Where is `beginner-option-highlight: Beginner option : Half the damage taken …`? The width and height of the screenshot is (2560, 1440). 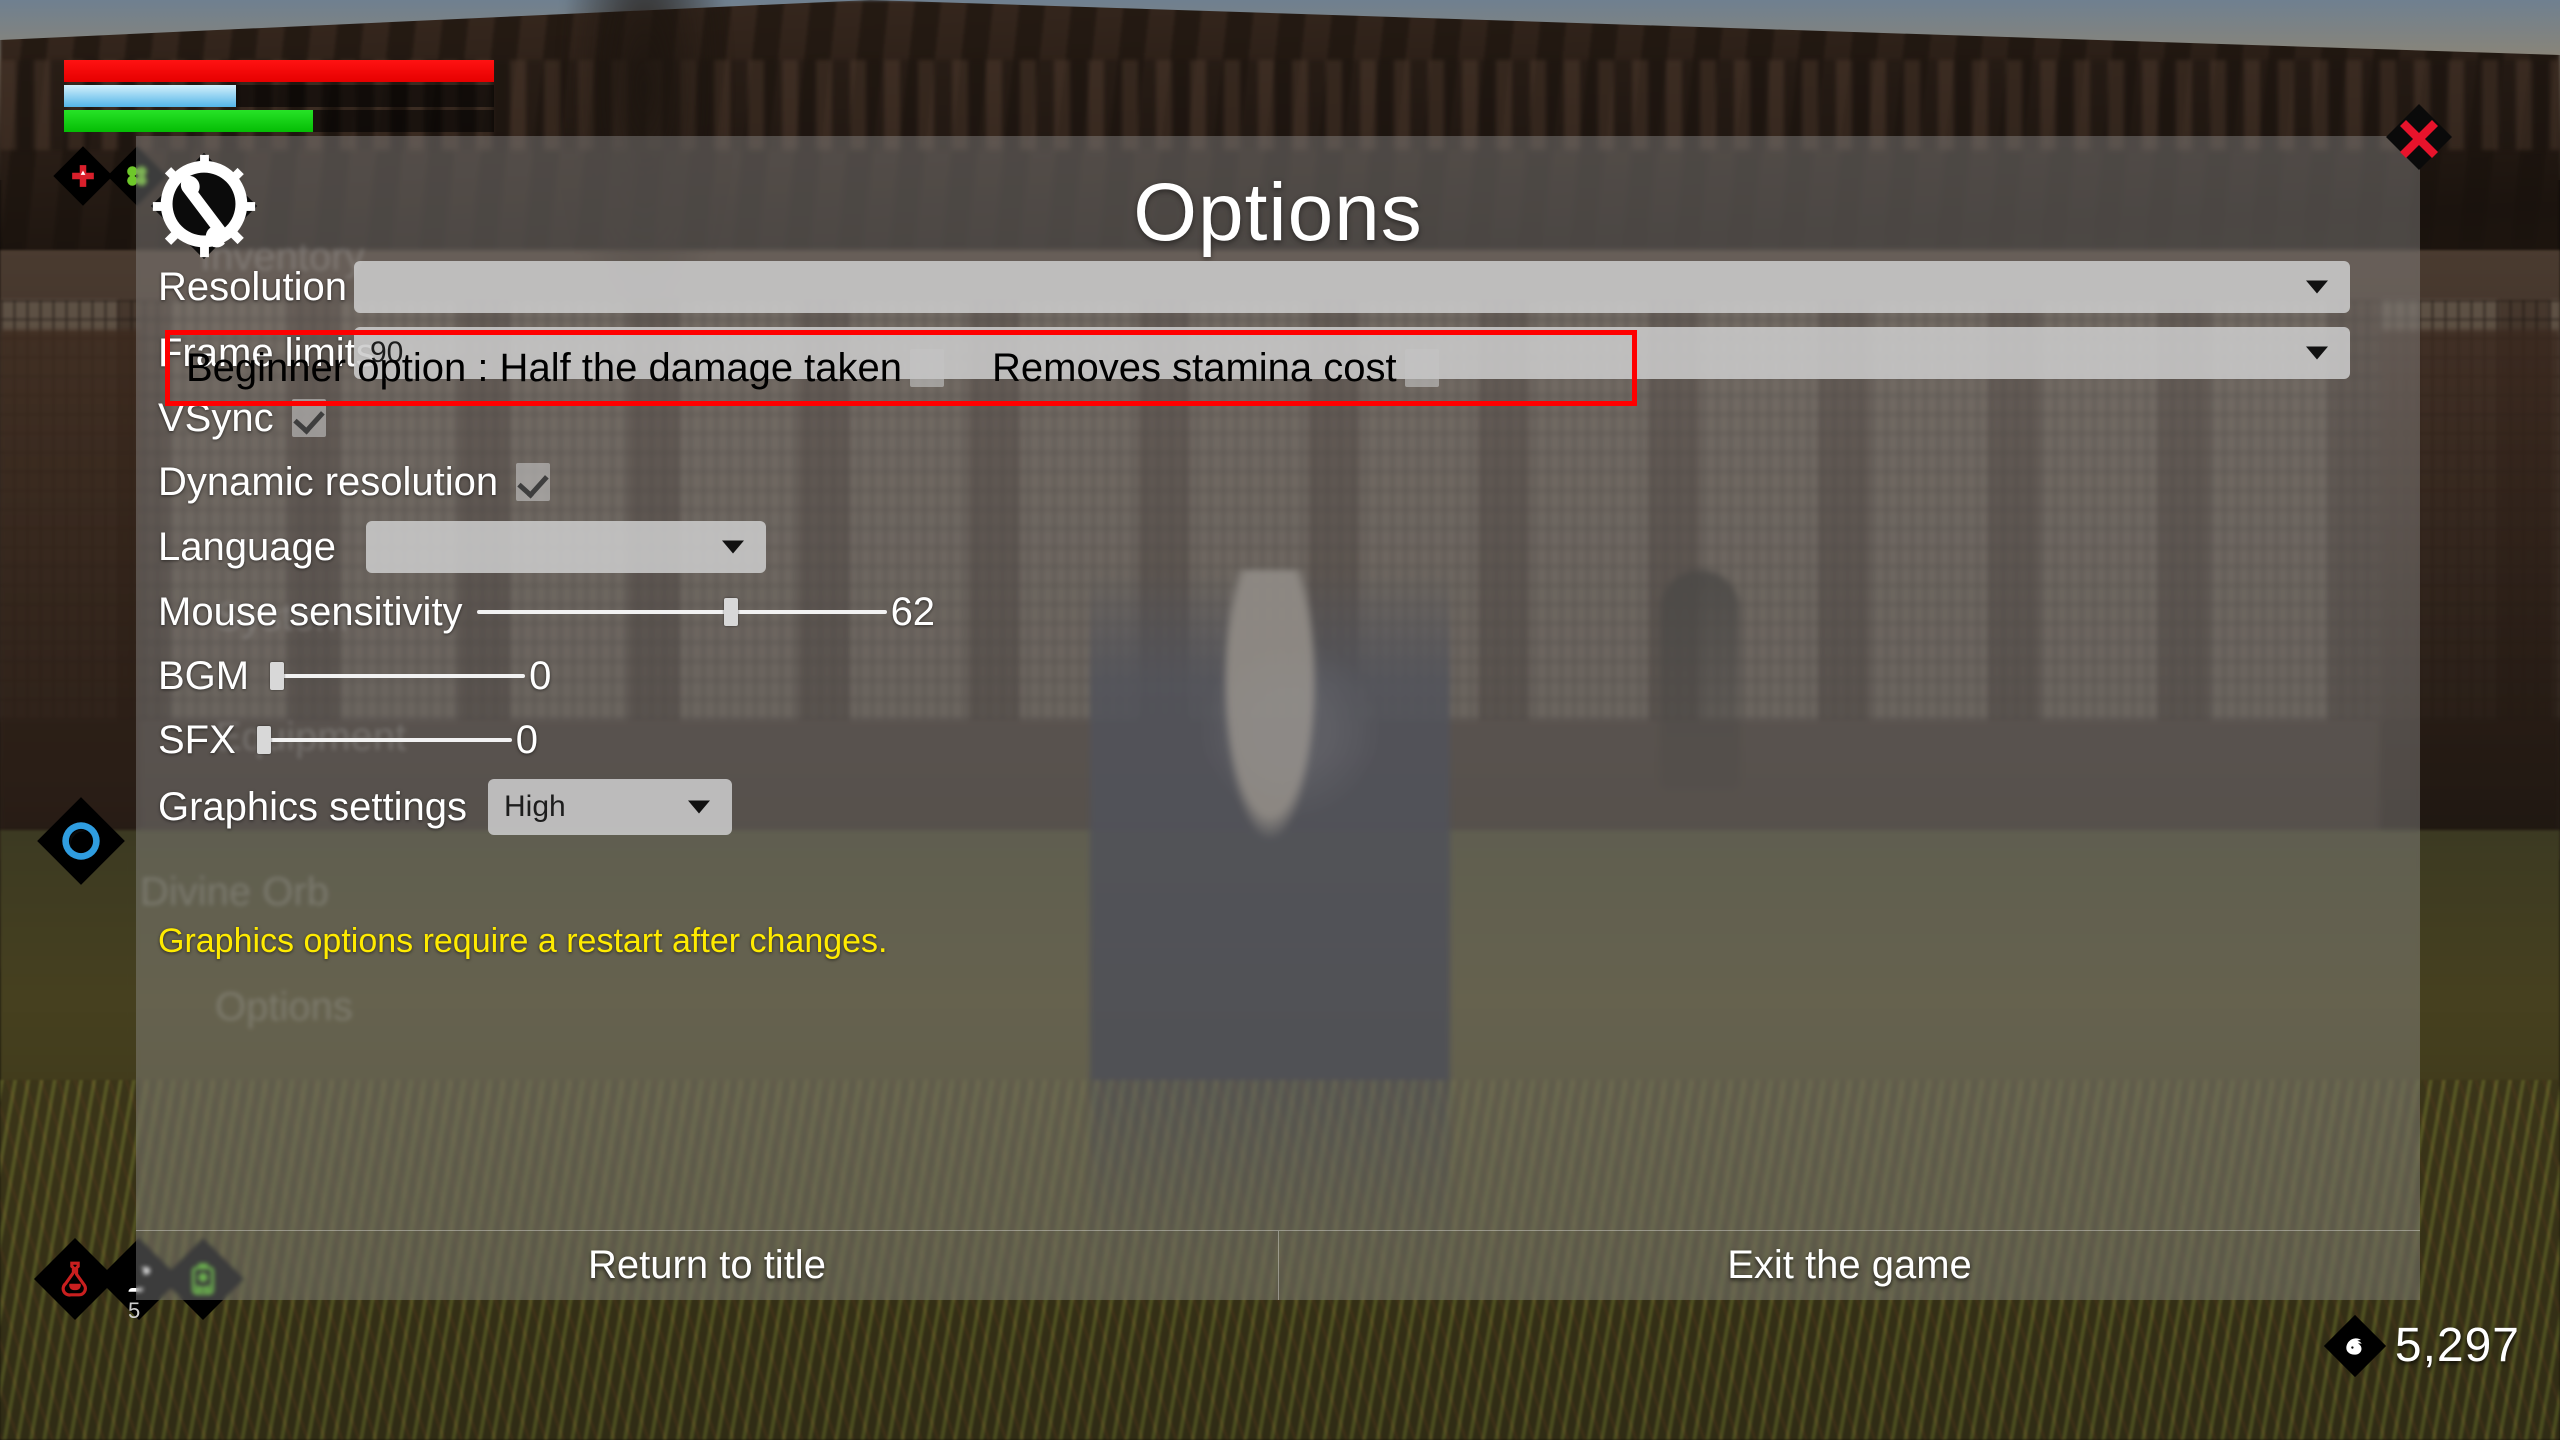 beginner-option-highlight: Beginner option : Half the damage taken … is located at coordinates (901, 368).